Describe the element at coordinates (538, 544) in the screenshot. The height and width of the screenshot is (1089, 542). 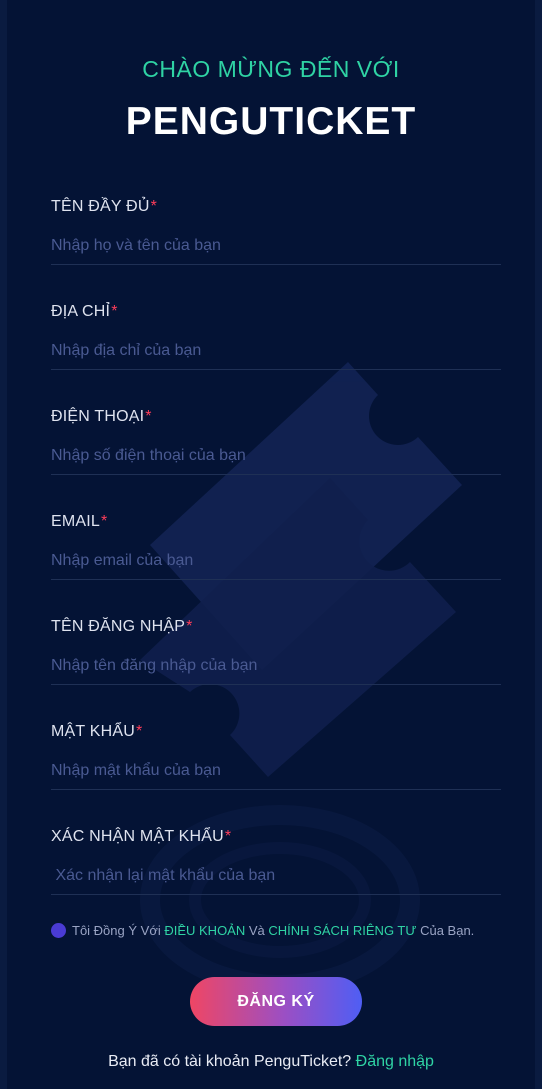
I see `right-edge` at that location.